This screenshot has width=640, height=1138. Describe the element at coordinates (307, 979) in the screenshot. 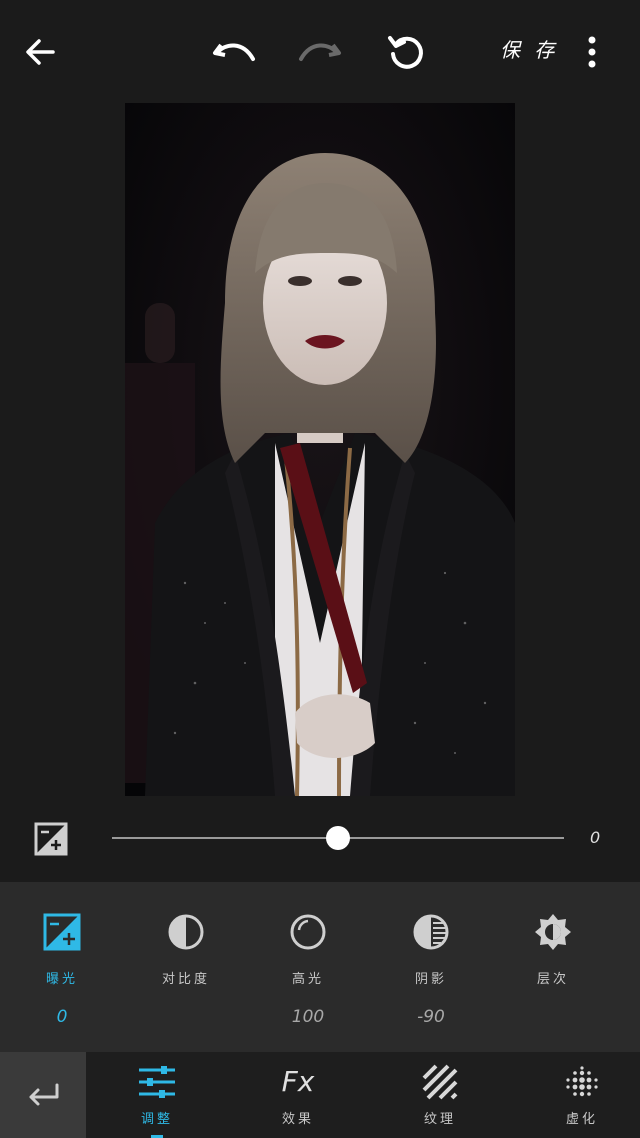

I see `tool-label: 高光` at that location.